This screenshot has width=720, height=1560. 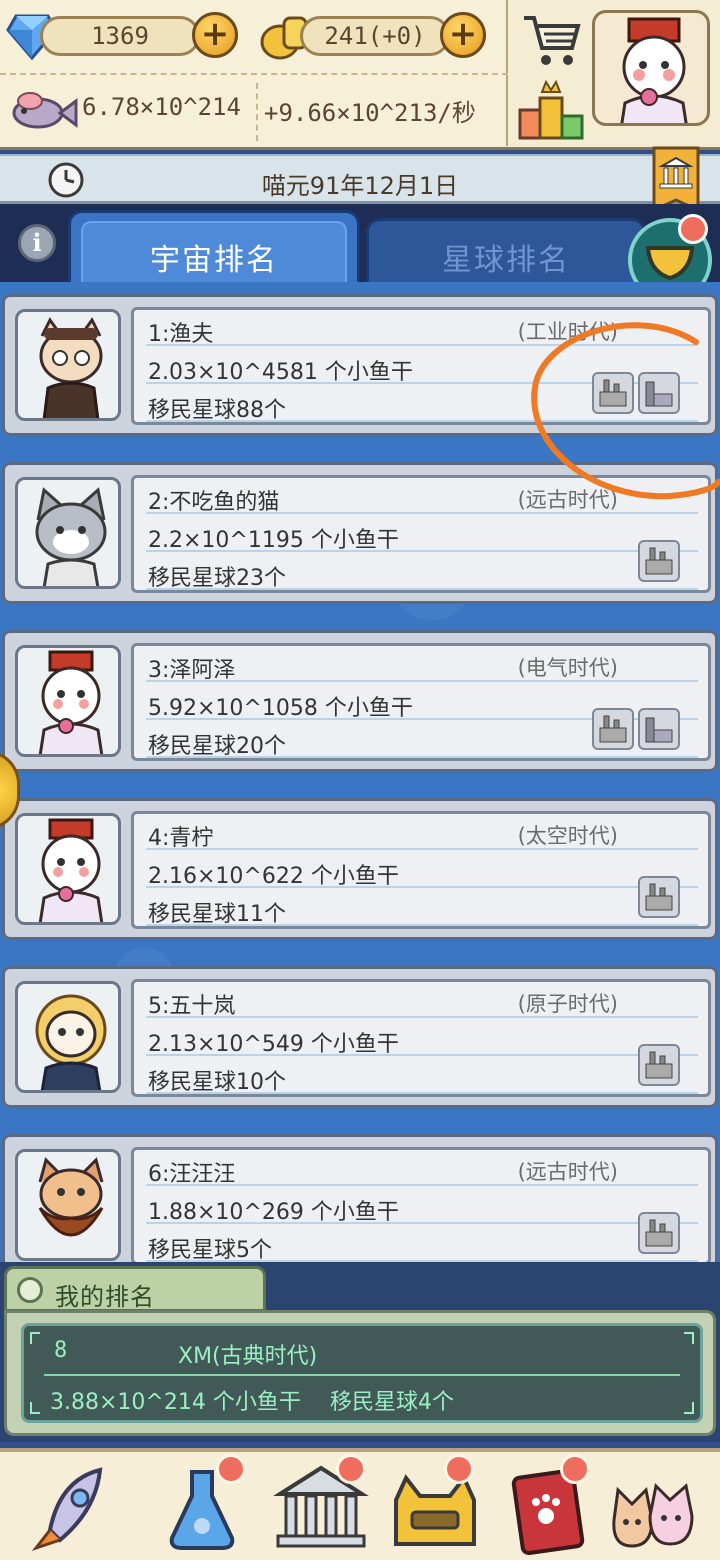 I want to click on nav-research-button, so click(x=205, y=1505).